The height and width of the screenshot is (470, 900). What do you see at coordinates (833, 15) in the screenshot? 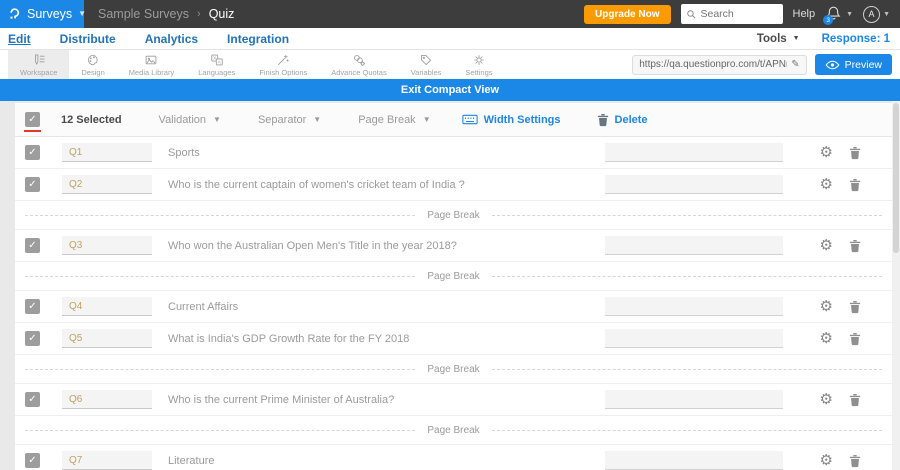
I see `notifications-button: 3` at bounding box center [833, 15].